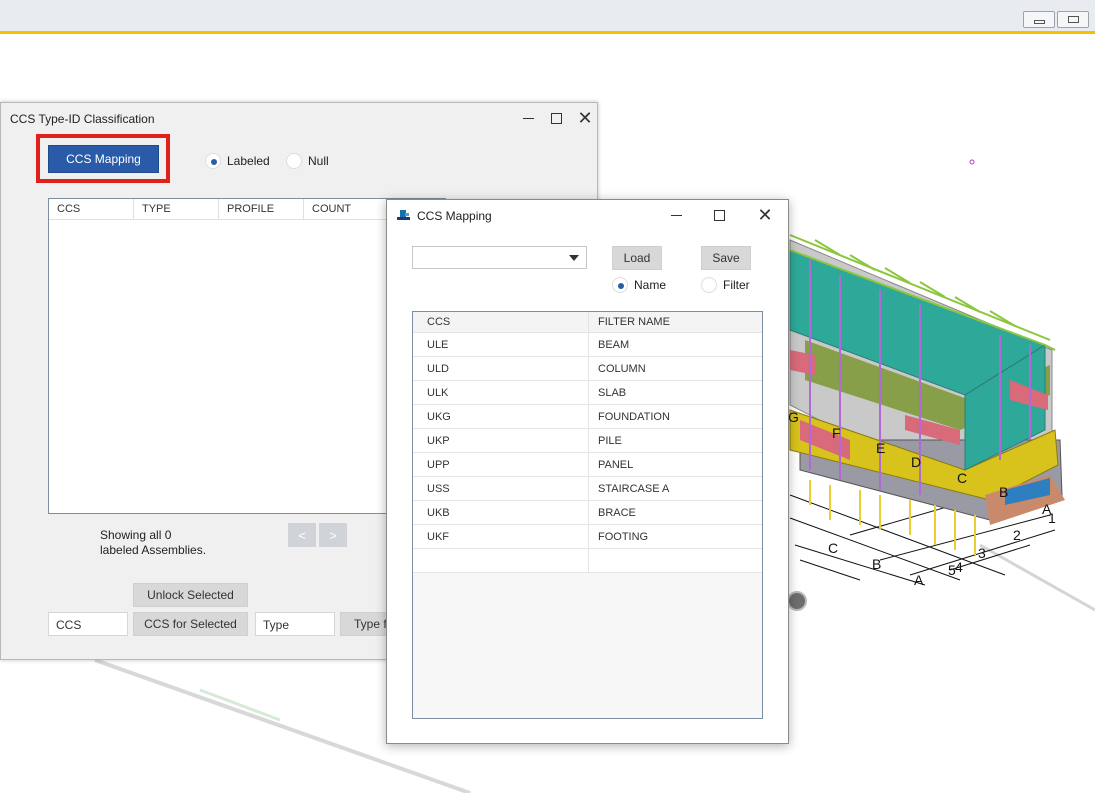  I want to click on grid-label-5: 5, so click(952, 570).